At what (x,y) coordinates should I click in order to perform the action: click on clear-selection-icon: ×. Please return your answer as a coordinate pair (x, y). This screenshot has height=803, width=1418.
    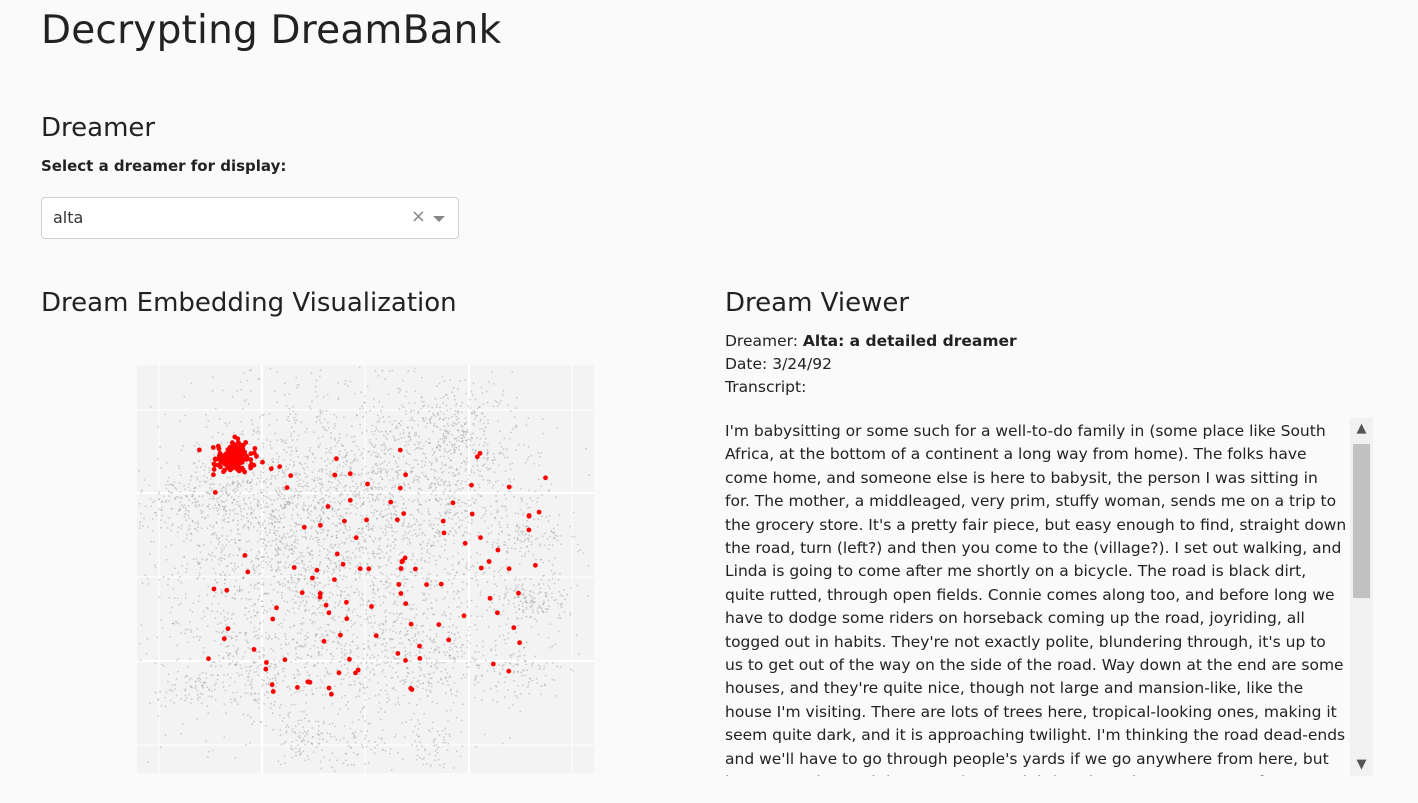
    Looking at the image, I should click on (418, 216).